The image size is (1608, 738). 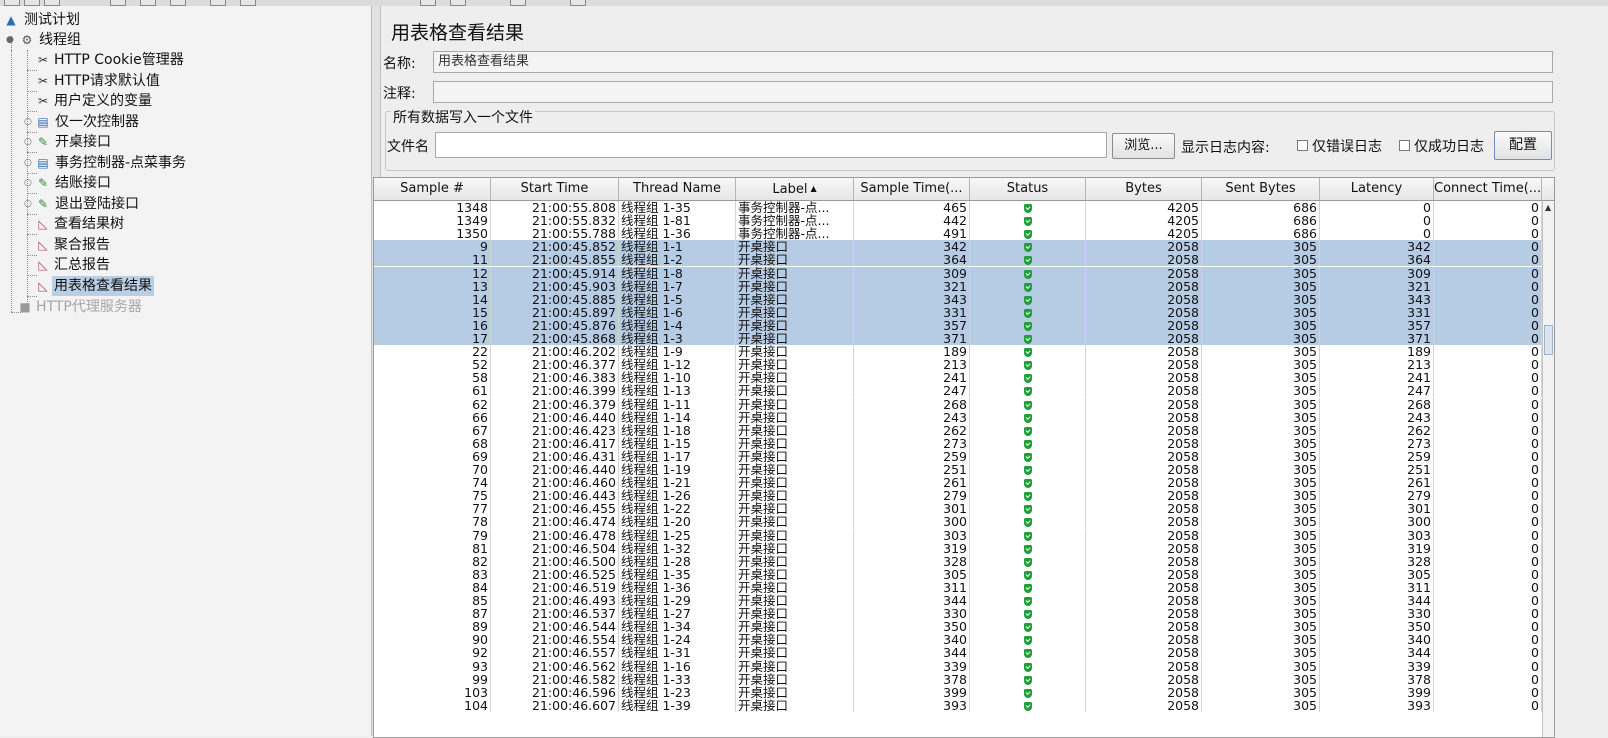 I want to click on table-row: 17 21:00:45.868 线程组 1-3 开桌接口 371 2058 305 371 0, so click(x=958, y=338).